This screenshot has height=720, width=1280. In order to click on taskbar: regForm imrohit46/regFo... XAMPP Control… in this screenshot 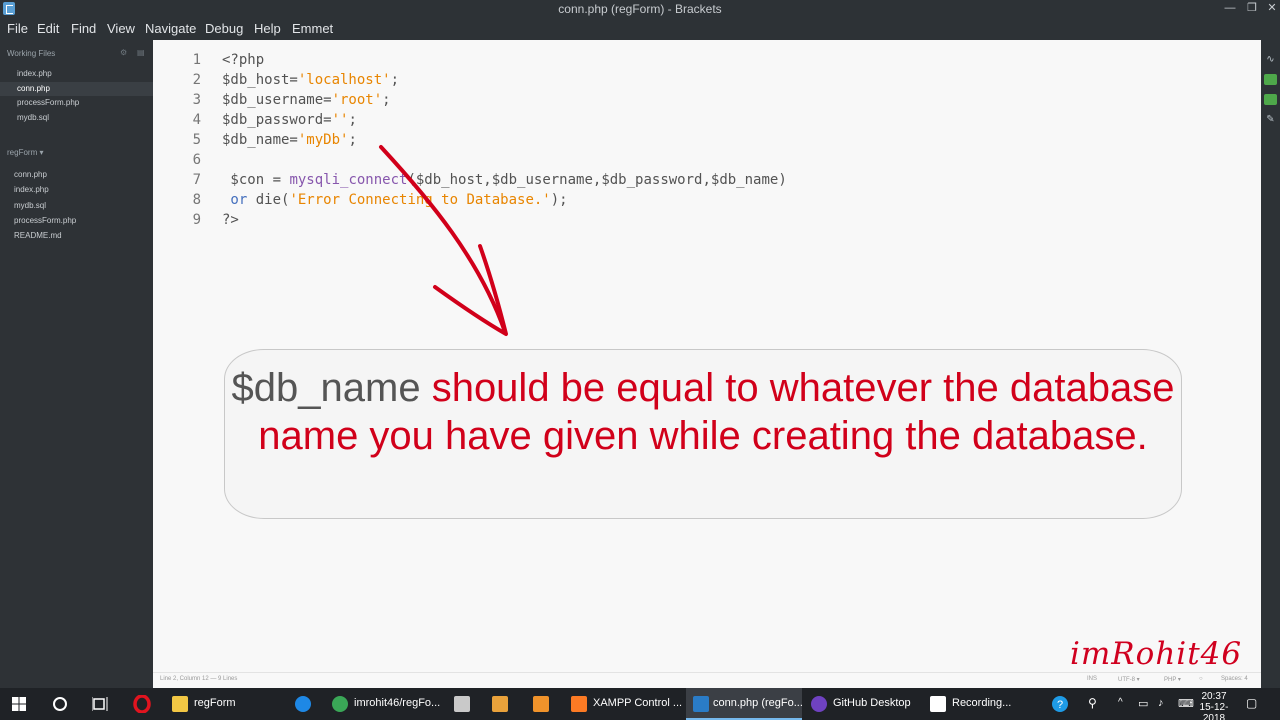, I will do `click(640, 704)`.